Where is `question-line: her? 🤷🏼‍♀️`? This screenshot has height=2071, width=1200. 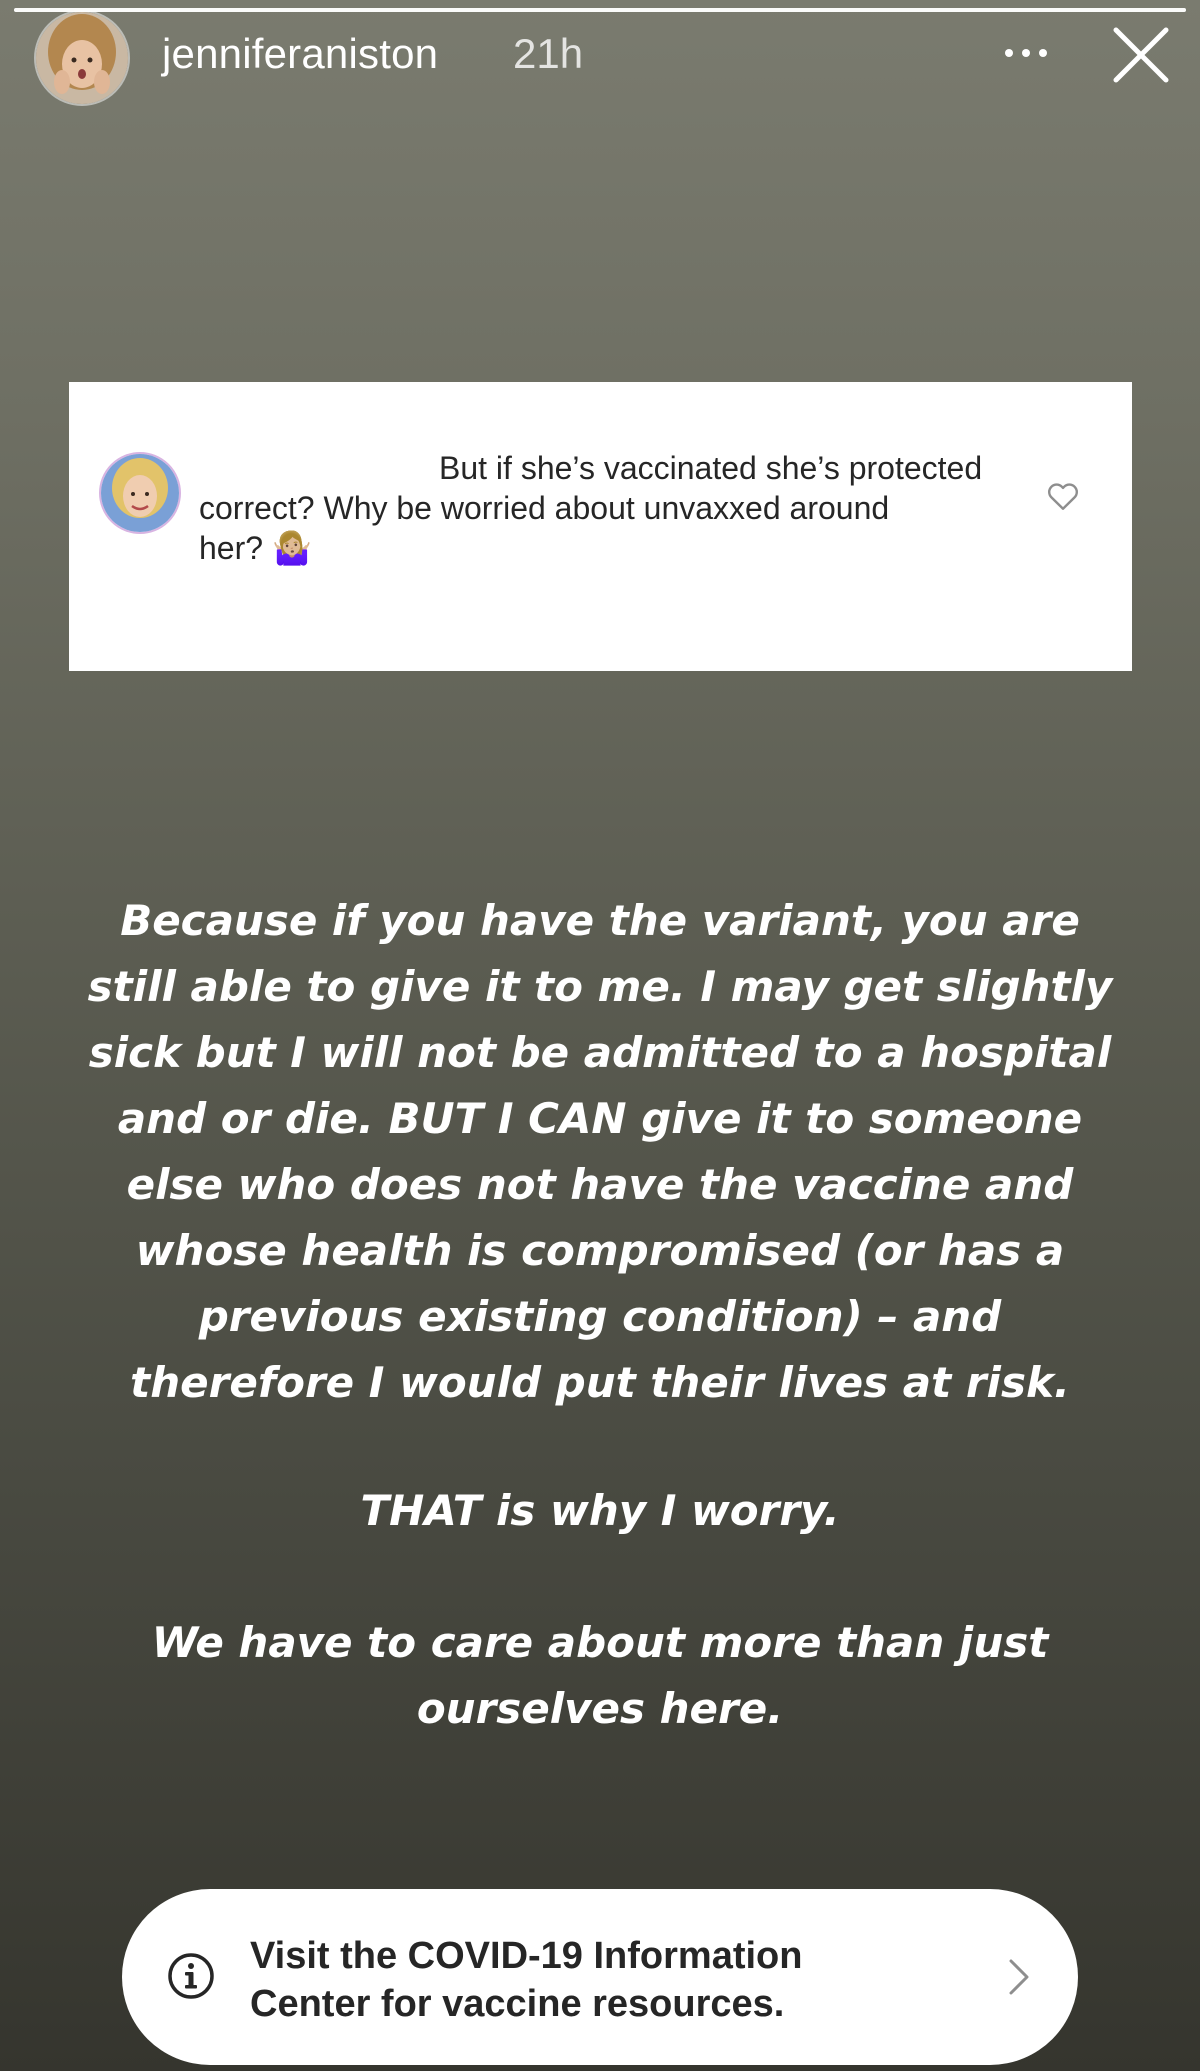 question-line: her? 🤷🏼‍♀️ is located at coordinates (255, 548).